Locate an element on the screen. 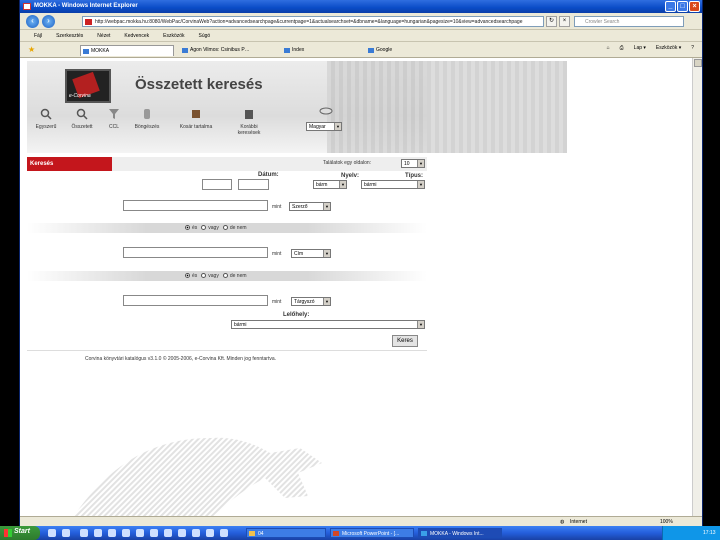 The height and width of the screenshot is (540, 720). radio-label: vagy is located at coordinates (213, 228).